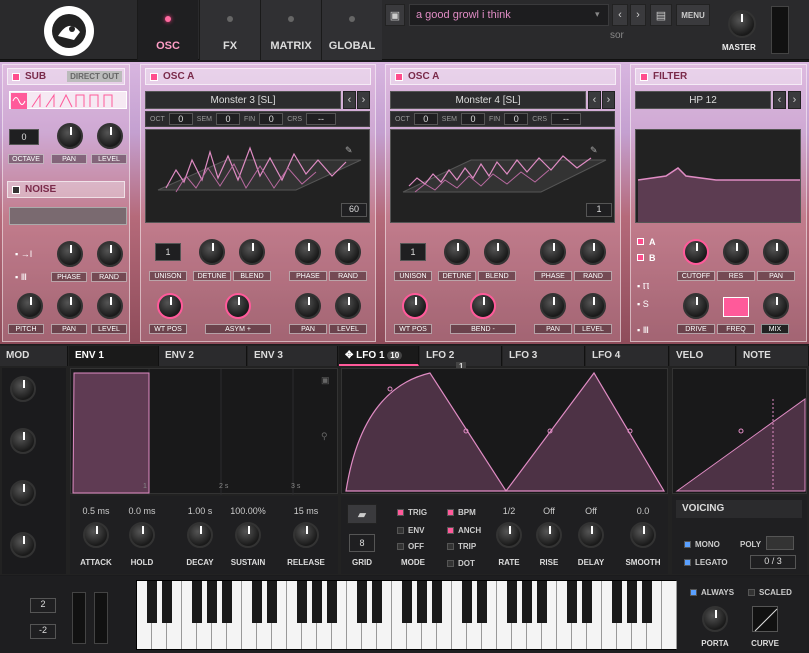  I want to click on osc-b-next-button: ›, so click(608, 100).